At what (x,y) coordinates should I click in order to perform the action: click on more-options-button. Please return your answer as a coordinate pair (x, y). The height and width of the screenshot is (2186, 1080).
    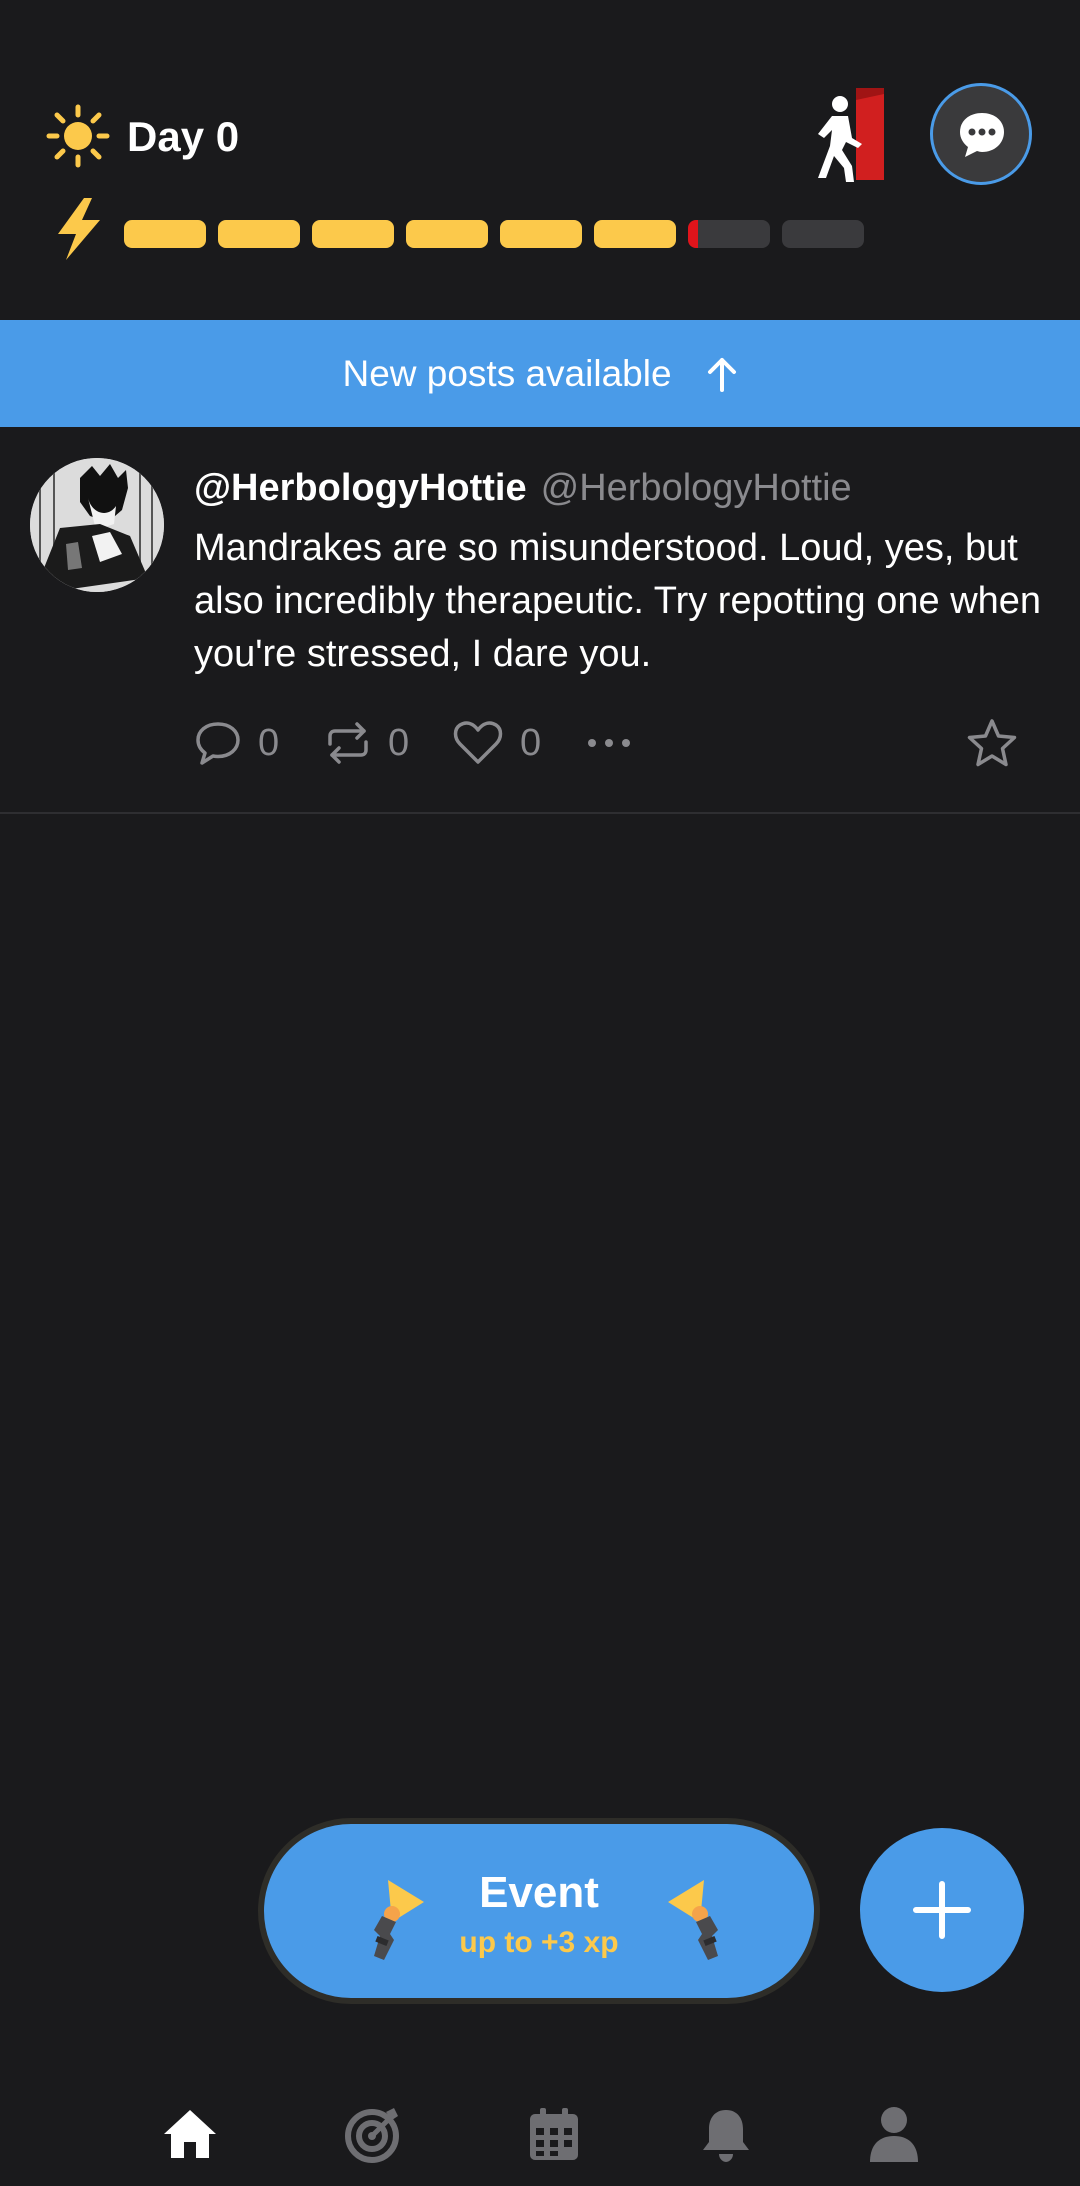
    Looking at the image, I should click on (609, 743).